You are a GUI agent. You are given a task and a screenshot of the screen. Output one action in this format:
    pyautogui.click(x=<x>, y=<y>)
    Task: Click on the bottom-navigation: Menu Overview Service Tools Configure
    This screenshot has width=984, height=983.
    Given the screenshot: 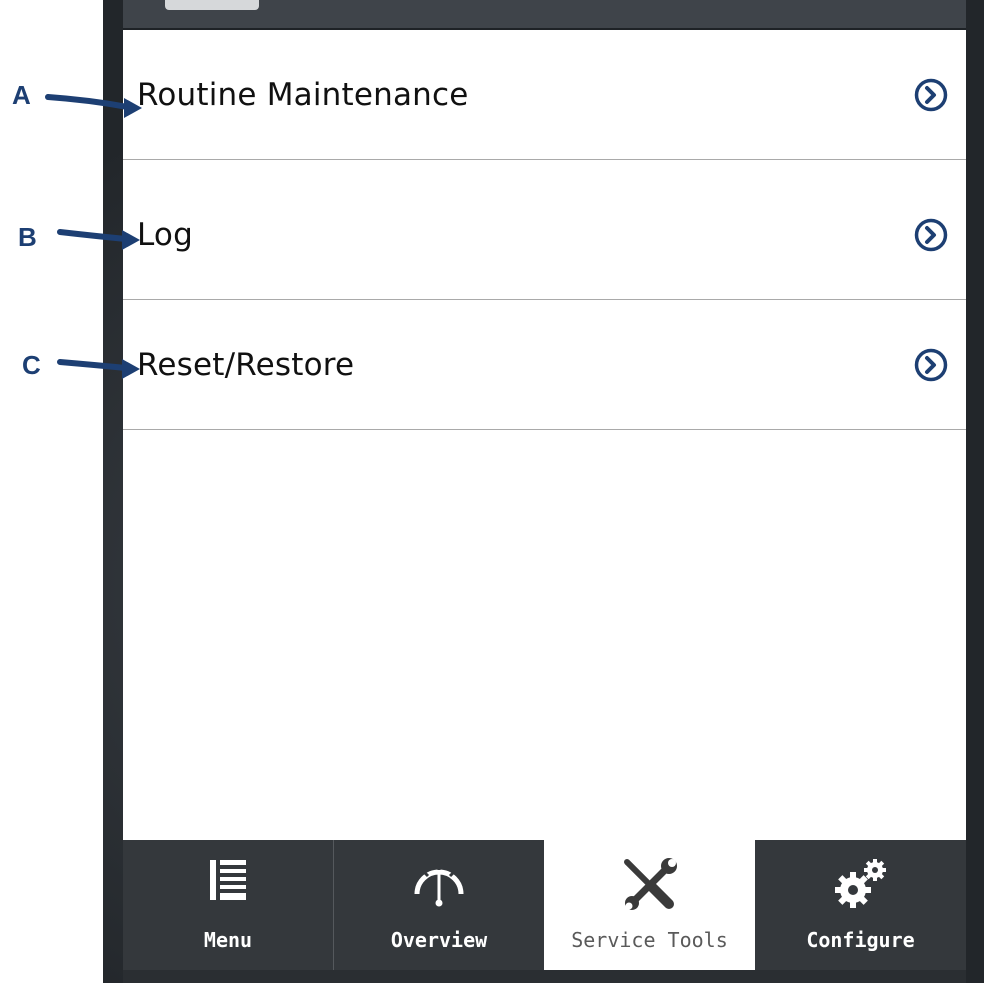 What is the action you would take?
    pyautogui.click(x=544, y=905)
    